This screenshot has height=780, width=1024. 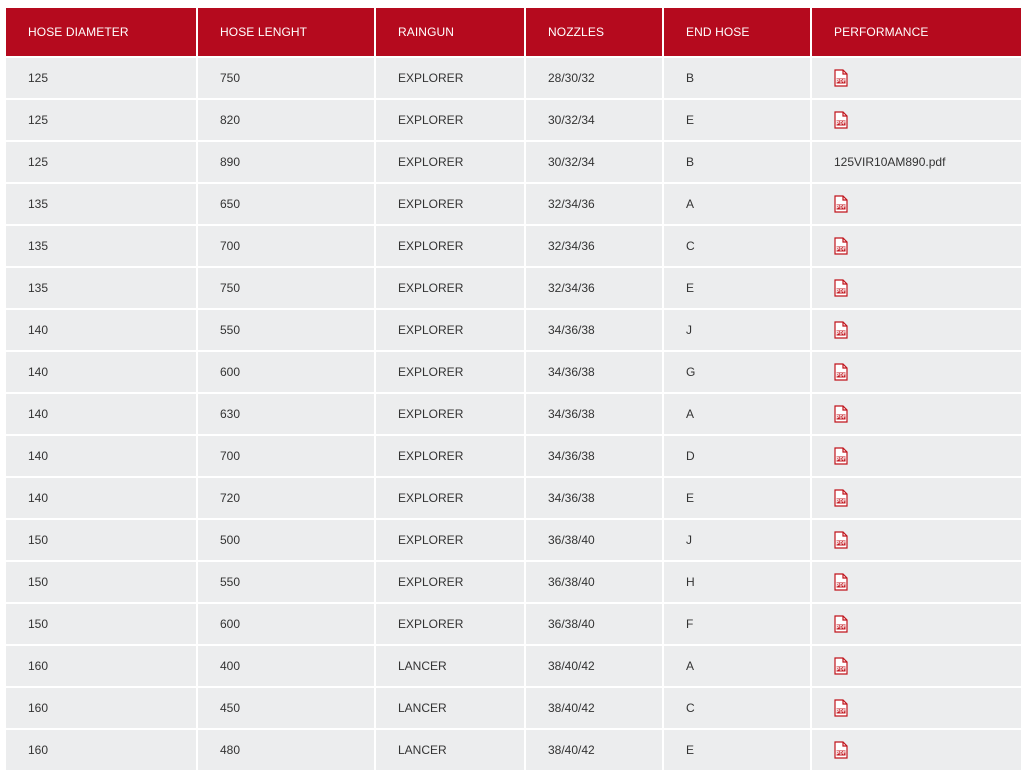 I want to click on cell-hose-diameter: 125, so click(x=101, y=78).